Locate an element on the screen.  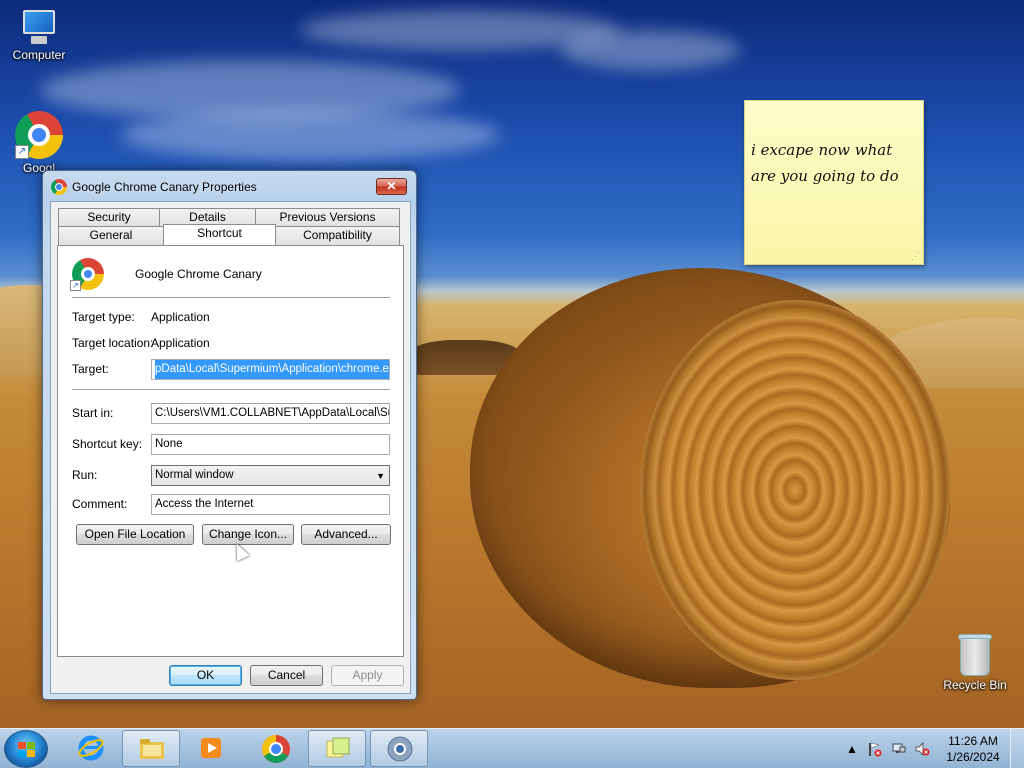
target-type-value: Application is located at coordinates (180, 317).